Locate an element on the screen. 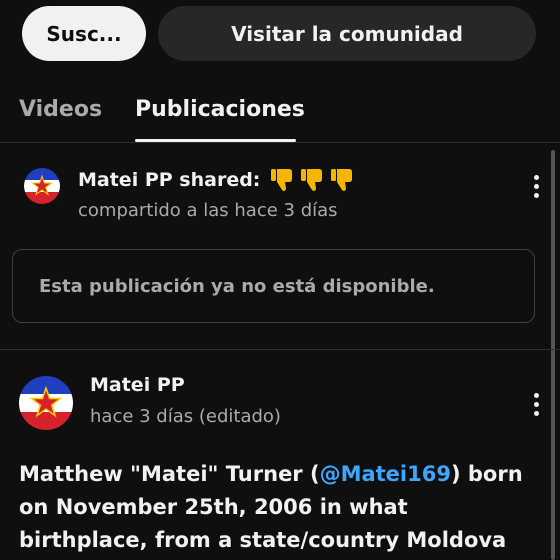 Image resolution: width=560 pixels, height=560 pixels. post-timestamp: compartido a las hace 3 días is located at coordinates (208, 210).